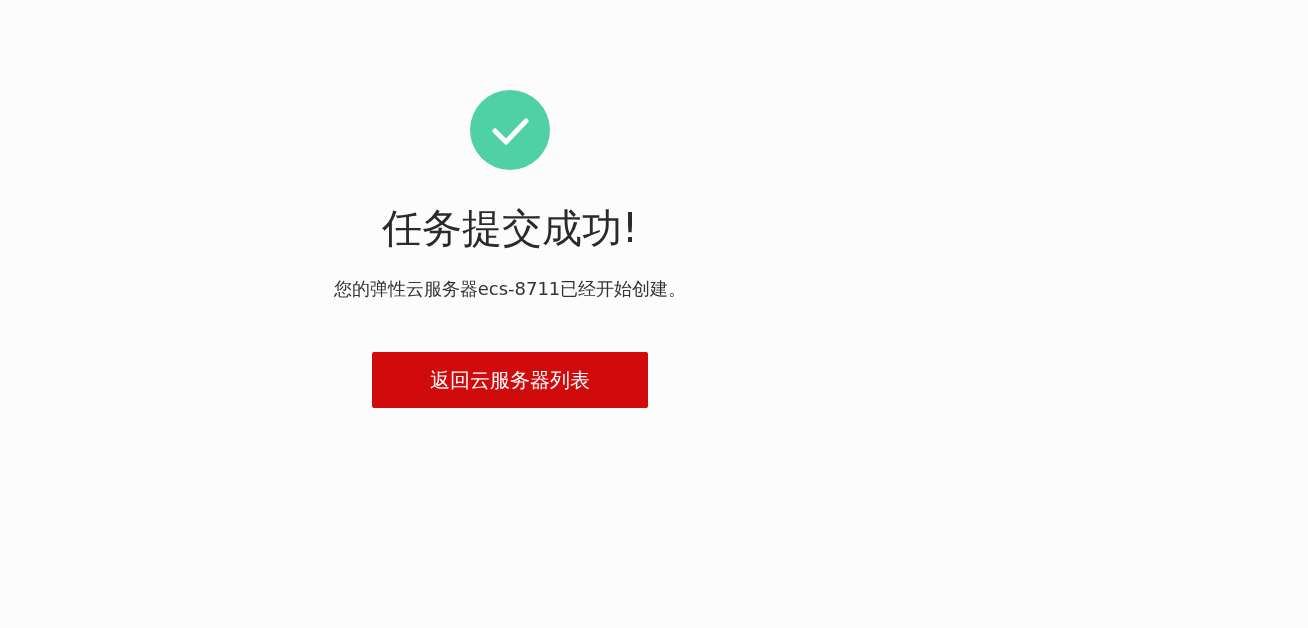 This screenshot has width=1308, height=628. What do you see at coordinates (509, 228) in the screenshot?
I see `success-title: 任务提交成功!` at bounding box center [509, 228].